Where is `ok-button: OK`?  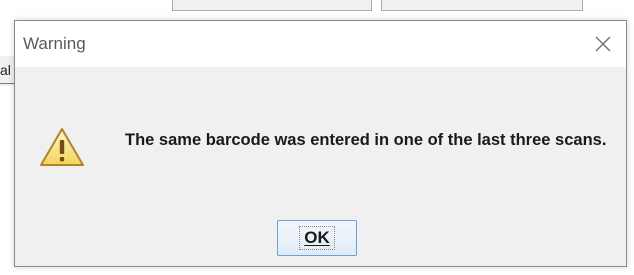 ok-button: OK is located at coordinates (317, 238).